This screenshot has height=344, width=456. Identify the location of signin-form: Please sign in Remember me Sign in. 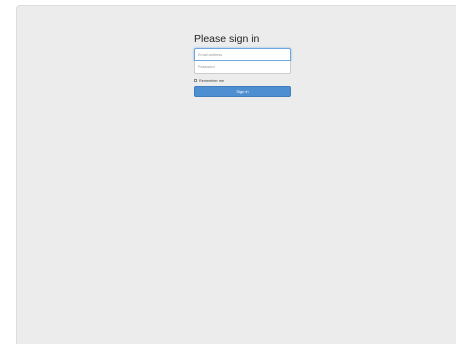
(242, 65).